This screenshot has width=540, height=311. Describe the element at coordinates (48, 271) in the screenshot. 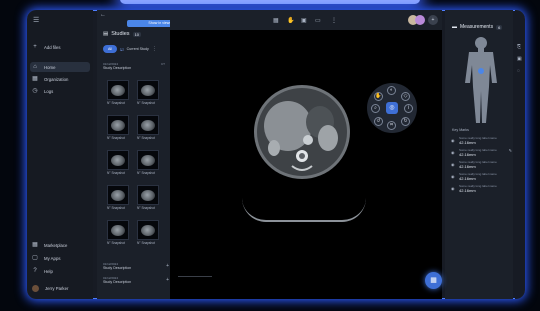

I see `sidebar-item-label: Help` at that location.